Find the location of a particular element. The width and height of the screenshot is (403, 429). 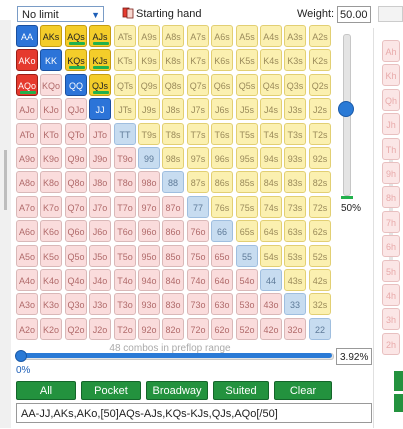

hand-cell-84s: 84s is located at coordinates (271, 182).